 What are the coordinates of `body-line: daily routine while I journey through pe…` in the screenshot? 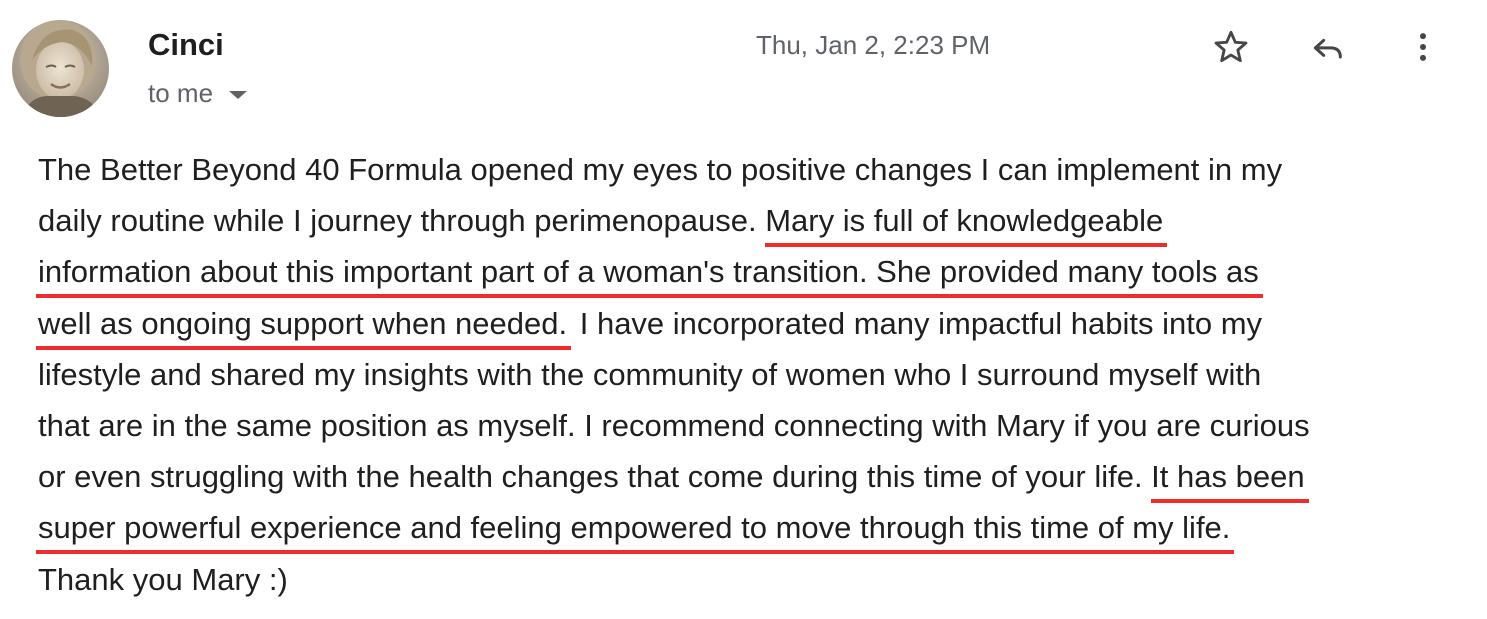 It's located at (748, 221).